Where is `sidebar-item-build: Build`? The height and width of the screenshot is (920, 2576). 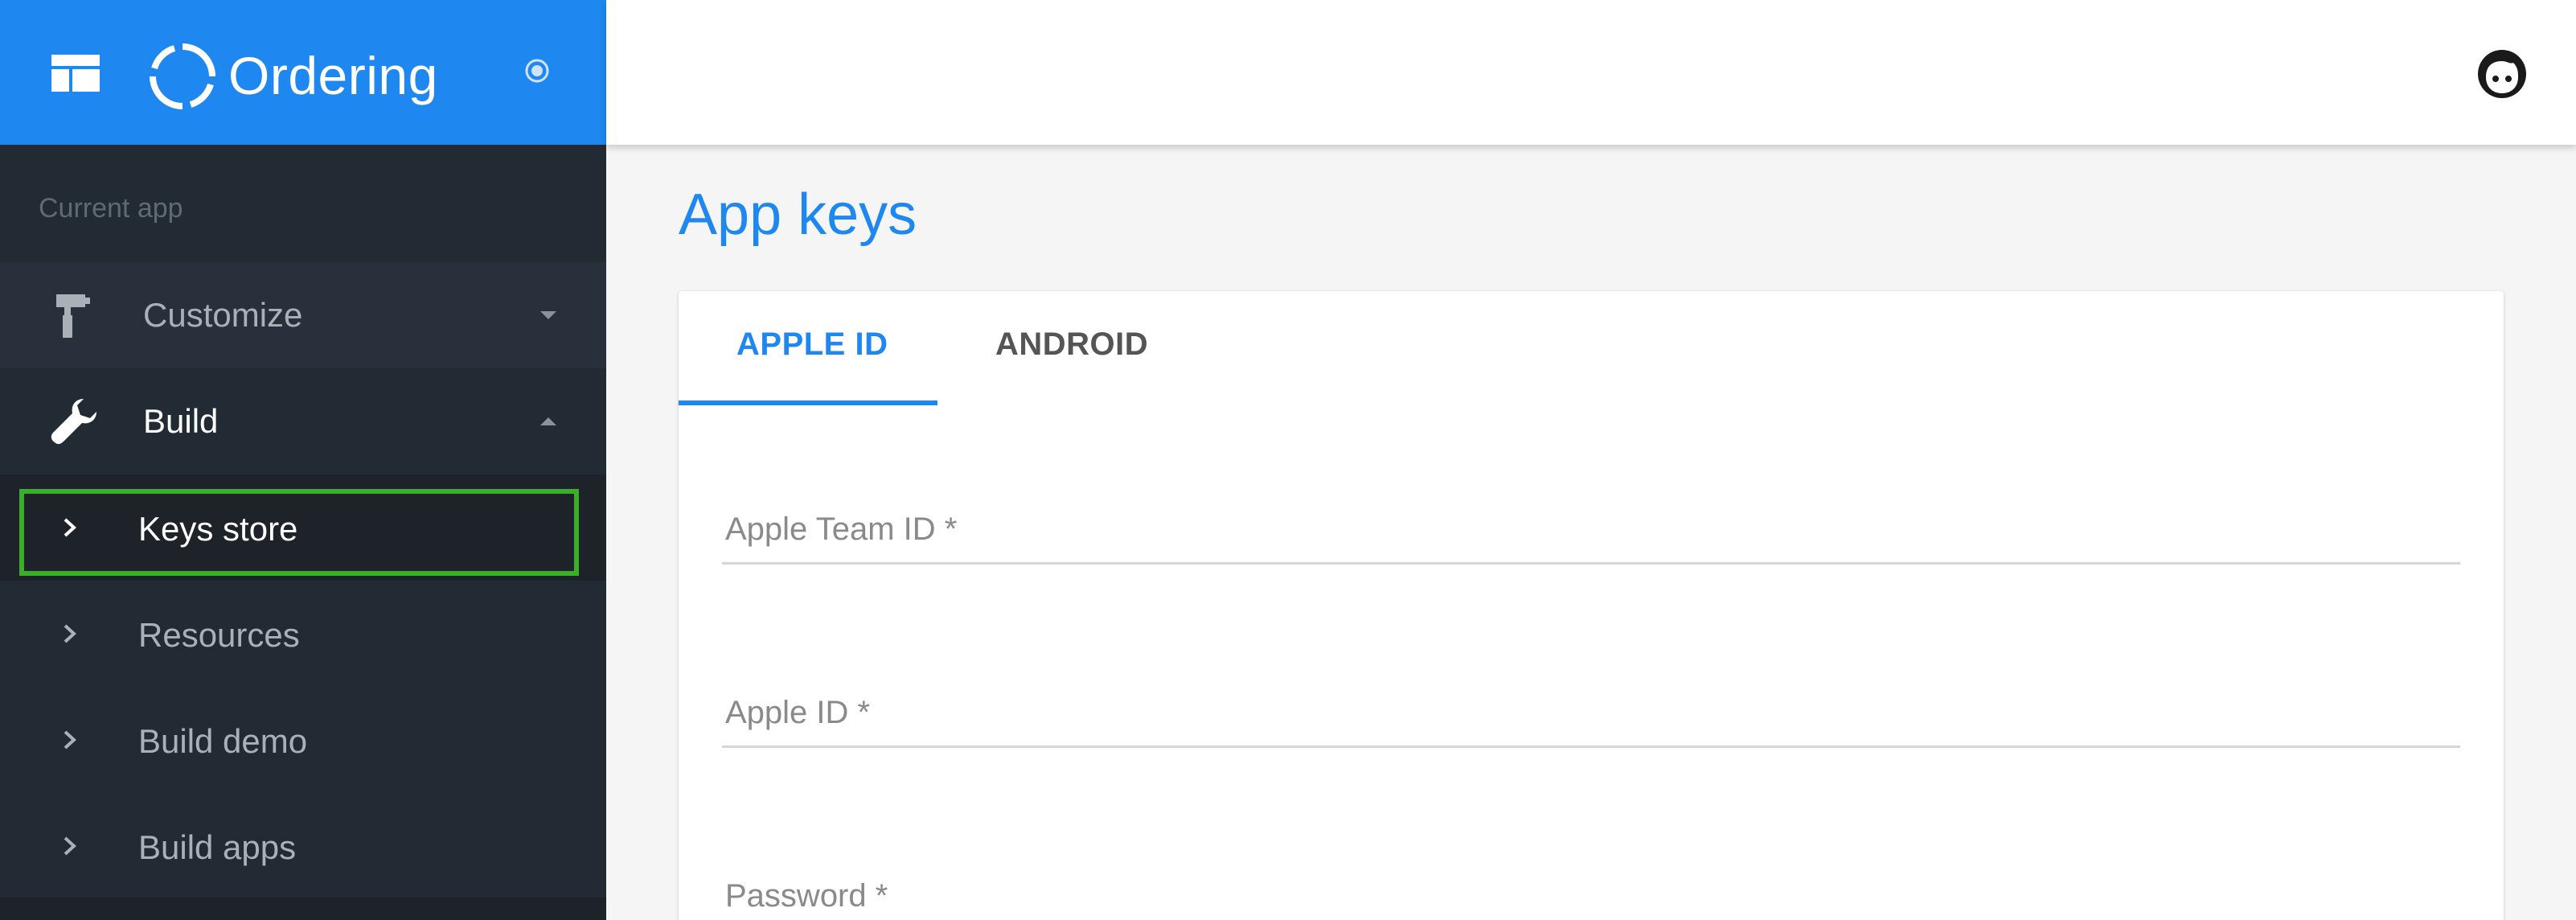
sidebar-item-build: Build is located at coordinates (303, 421).